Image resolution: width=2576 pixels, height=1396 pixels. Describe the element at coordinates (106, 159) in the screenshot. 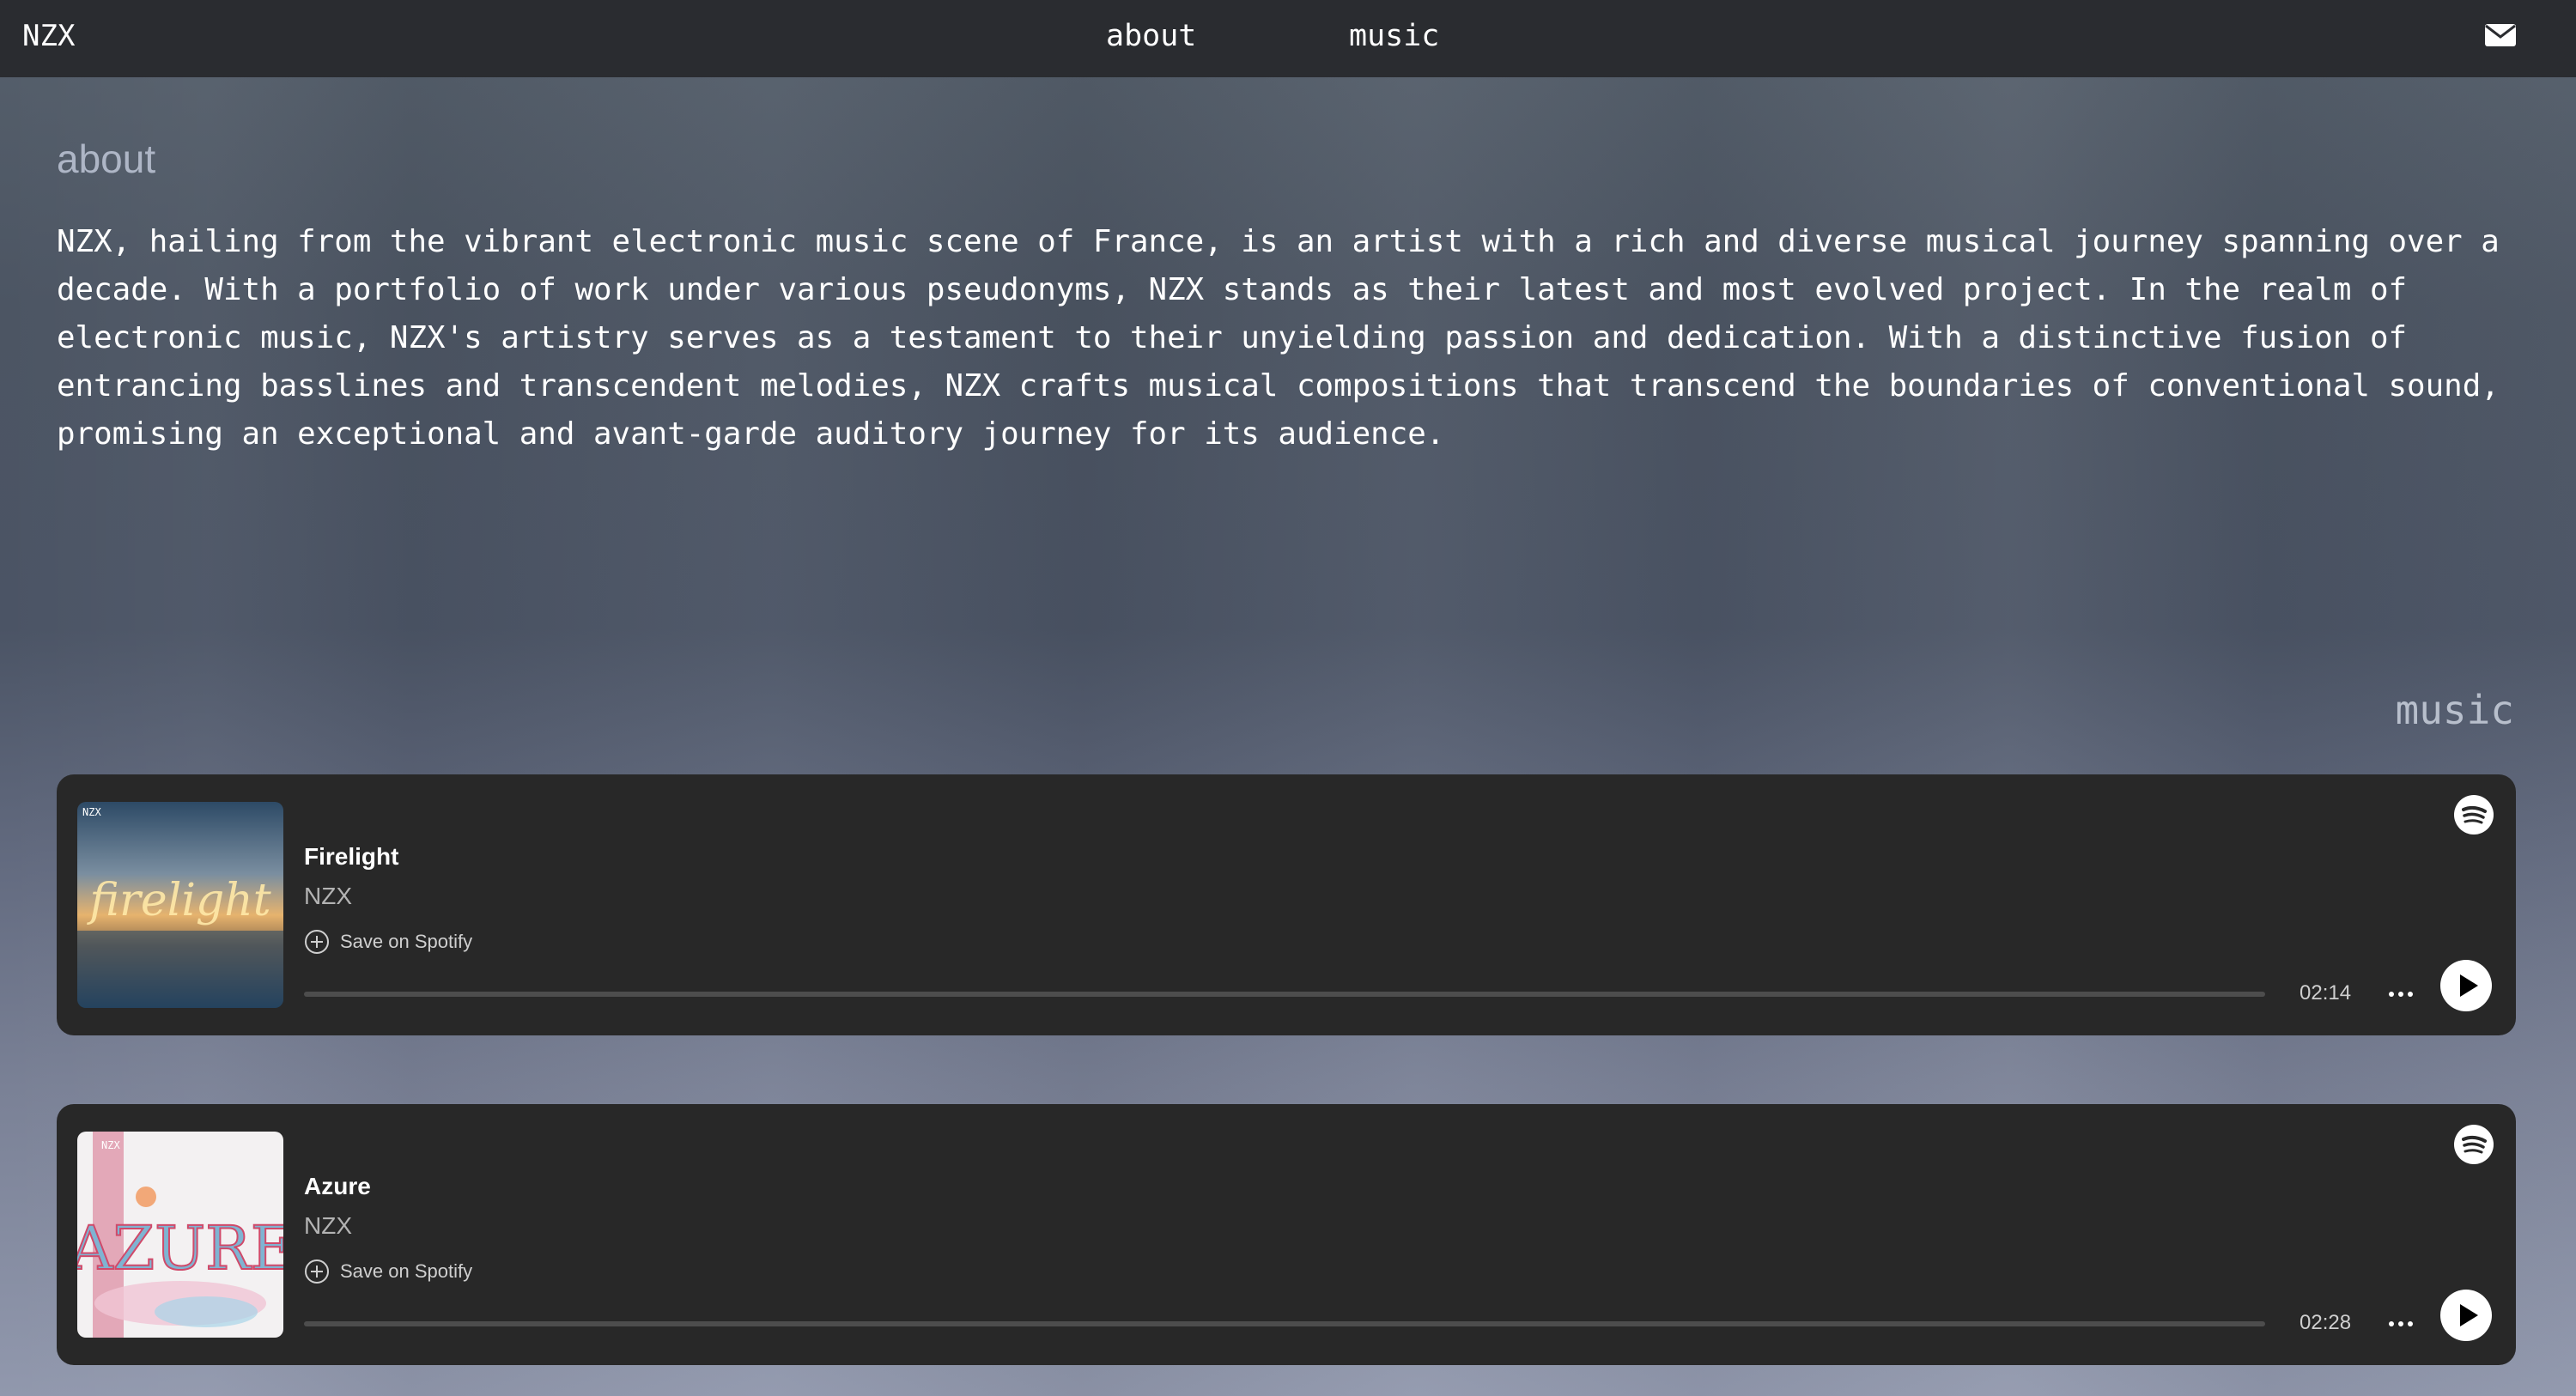

I see `about-heading: about` at that location.